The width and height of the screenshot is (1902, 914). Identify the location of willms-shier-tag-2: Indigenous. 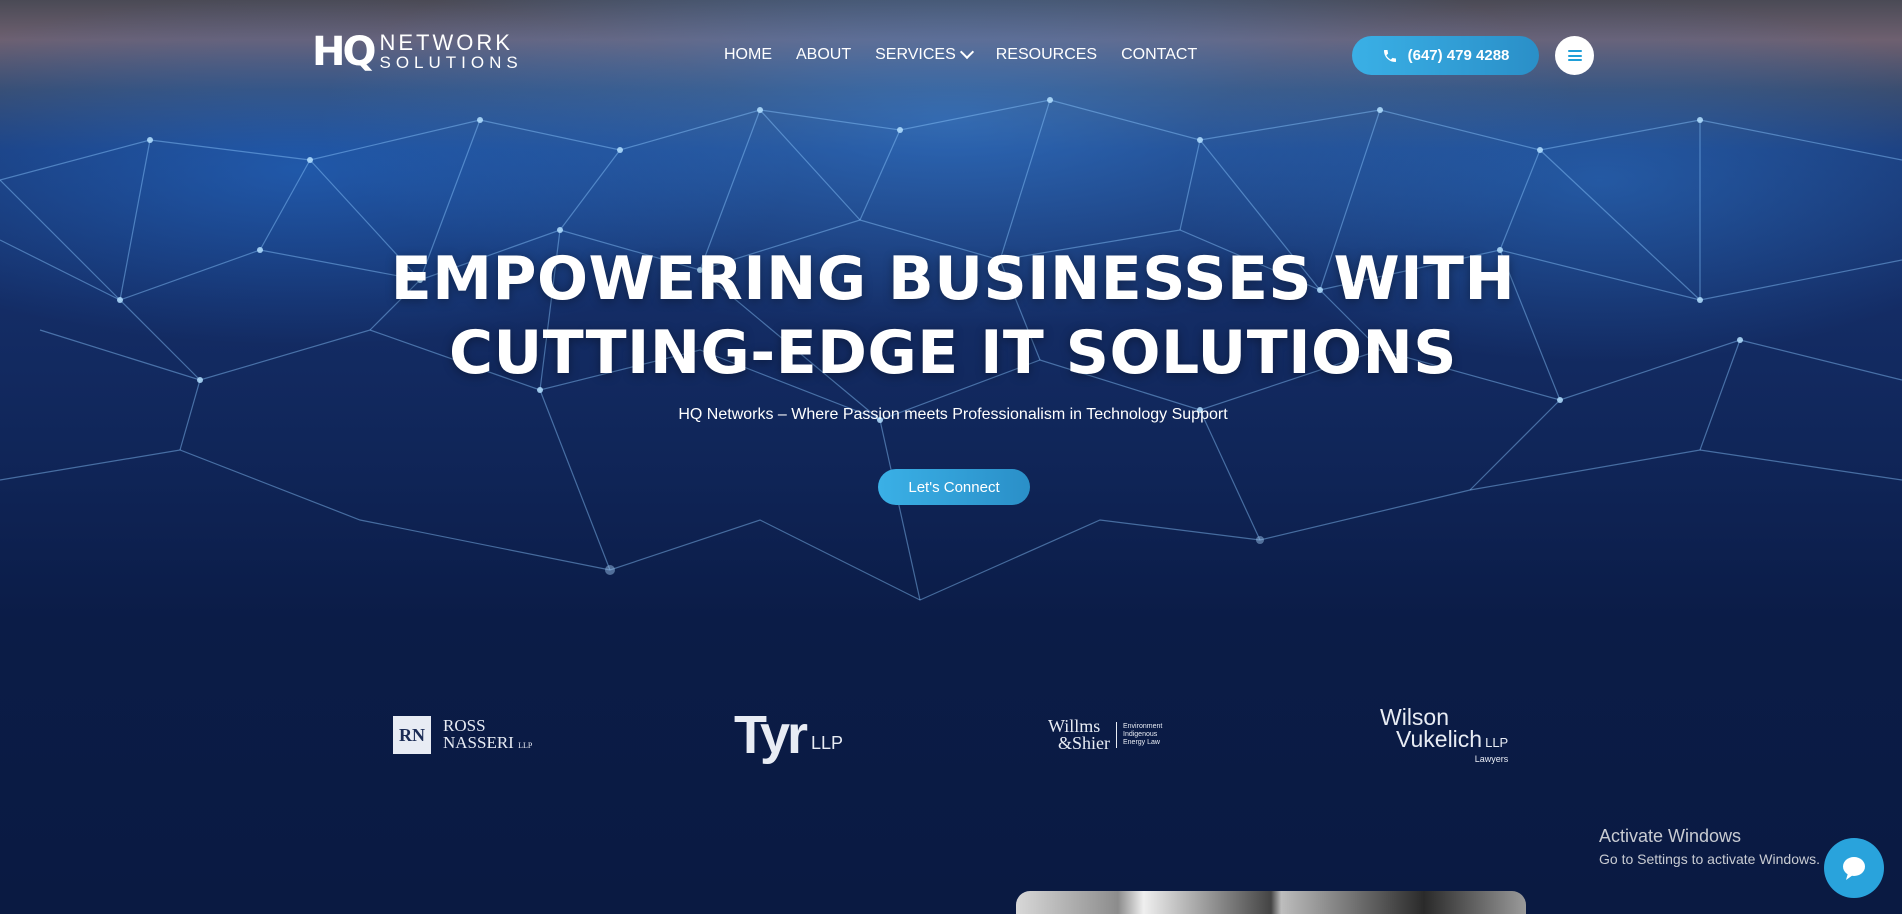
(1140, 734).